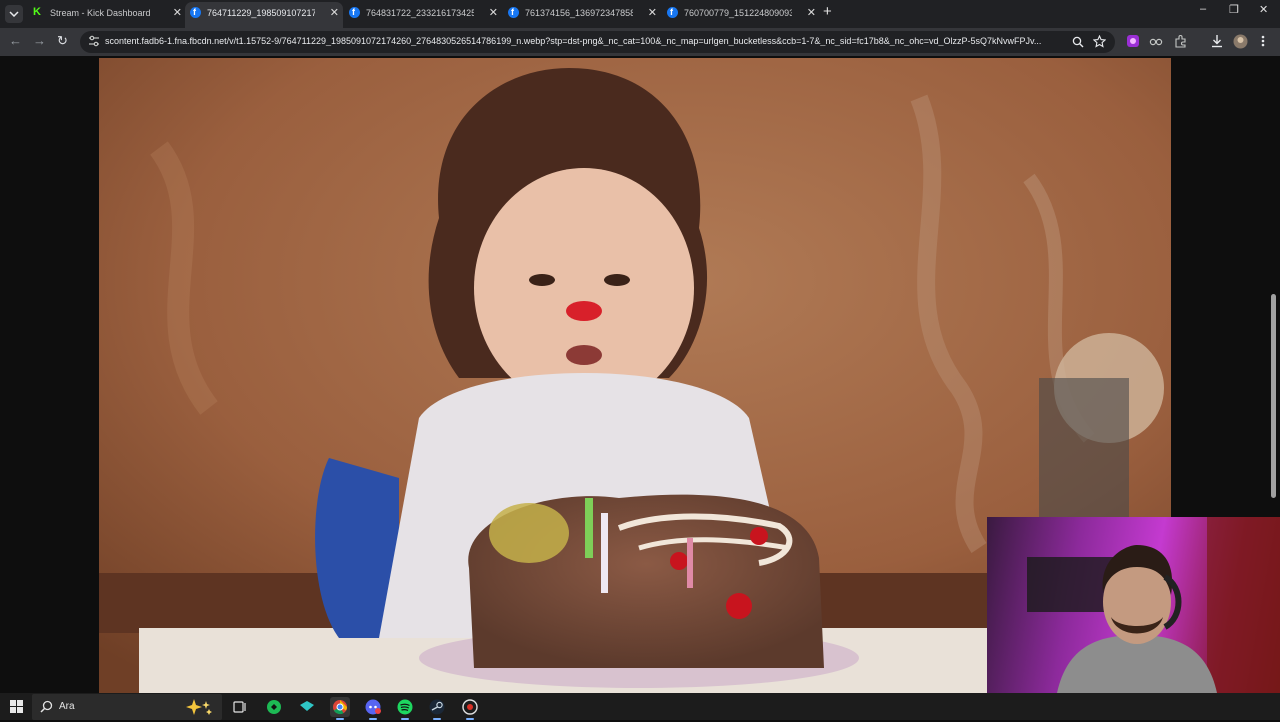 This screenshot has height=722, width=1280. Describe the element at coordinates (100, 13) in the screenshot. I see `tab-title: Stream - Kick Dashboard` at that location.